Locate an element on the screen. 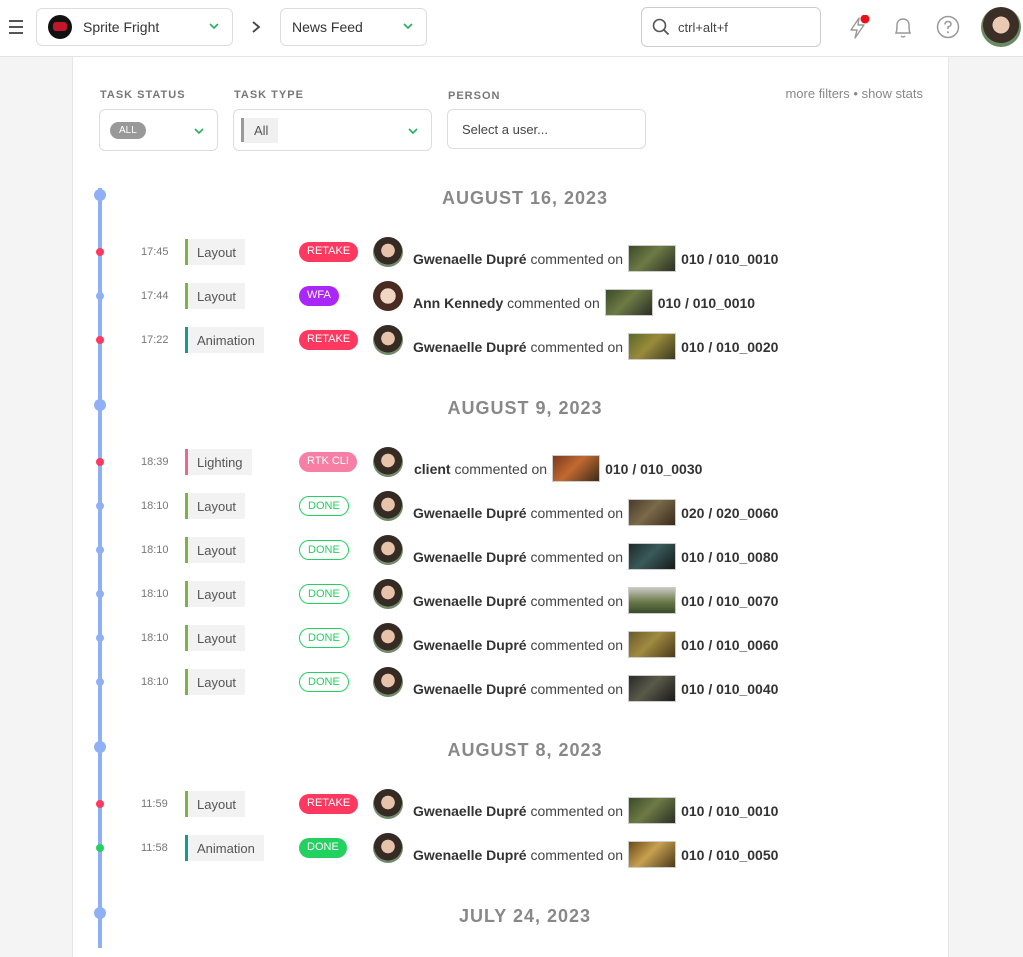 The image size is (1023, 957). production-selector: Sprite Fright is located at coordinates (134, 27).